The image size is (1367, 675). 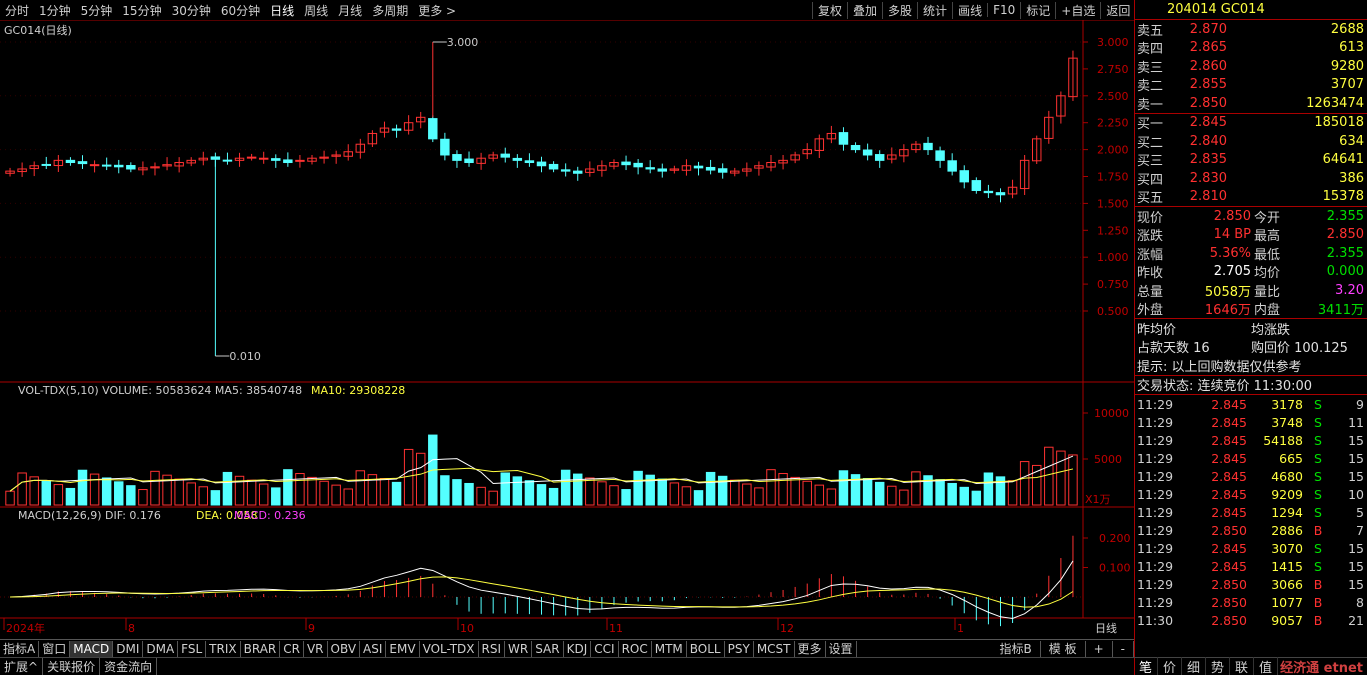 I want to click on indicator-tab: PSY, so click(x=739, y=648).